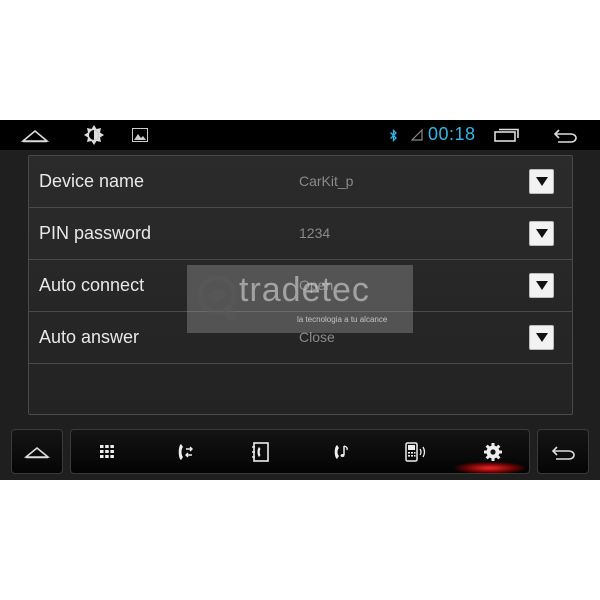 This screenshot has height=600, width=600. Describe the element at coordinates (452, 134) in the screenshot. I see `status-time: 00:18` at that location.